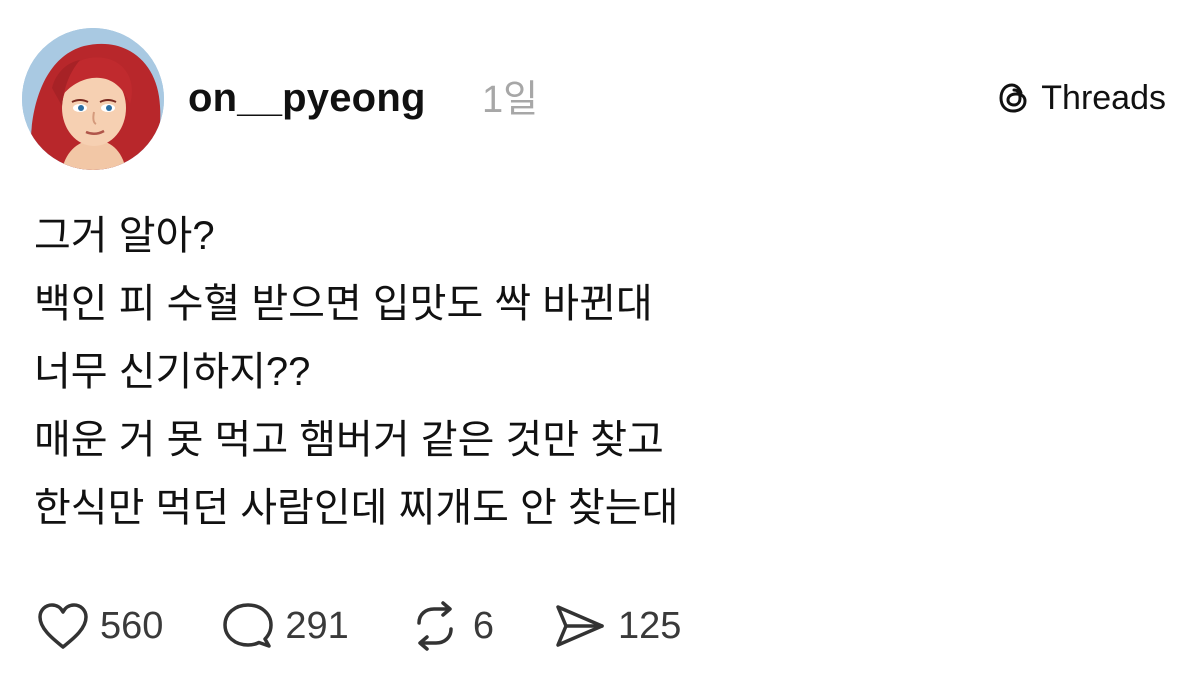 The height and width of the screenshot is (678, 1200). I want to click on threads-brand: Threads, so click(1080, 98).